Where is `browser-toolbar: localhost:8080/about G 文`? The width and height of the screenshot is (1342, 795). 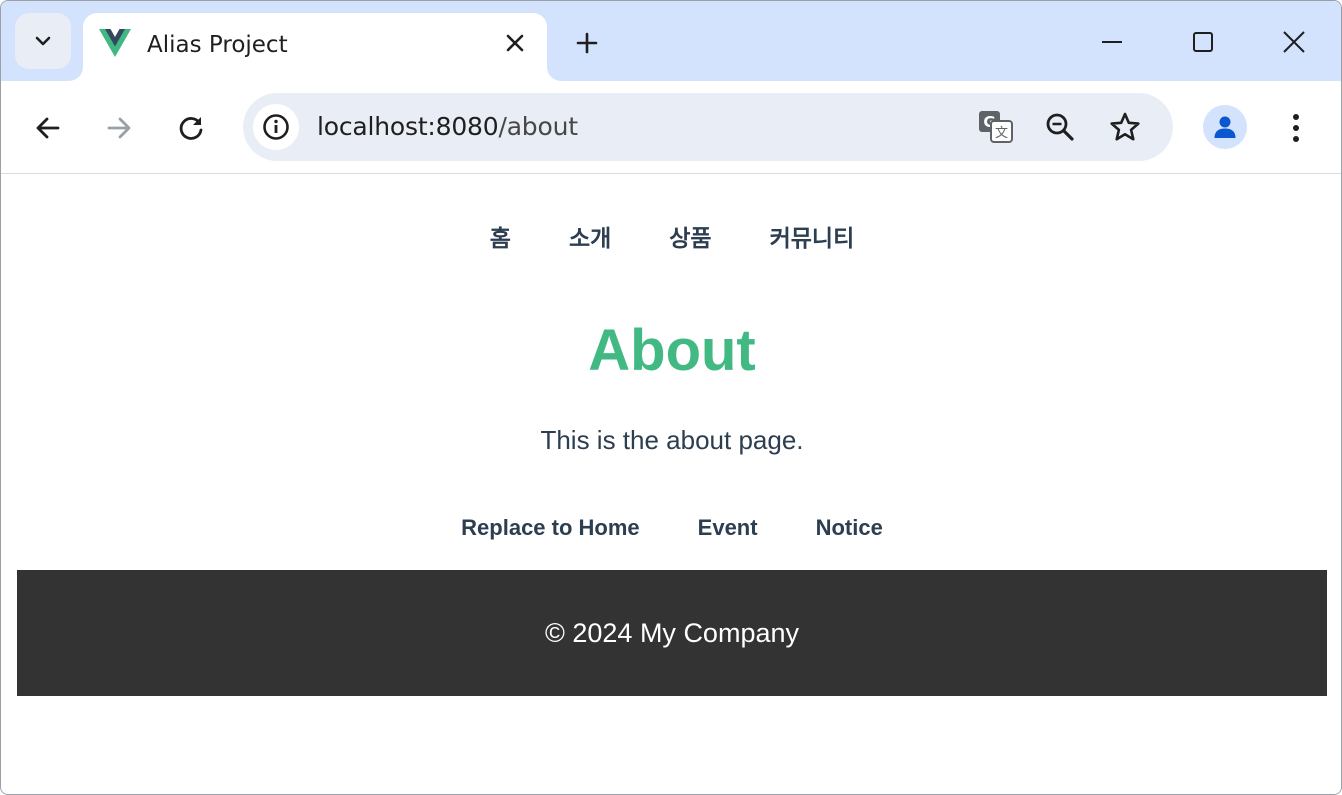
browser-toolbar: localhost:8080/about G 文 is located at coordinates (671, 127).